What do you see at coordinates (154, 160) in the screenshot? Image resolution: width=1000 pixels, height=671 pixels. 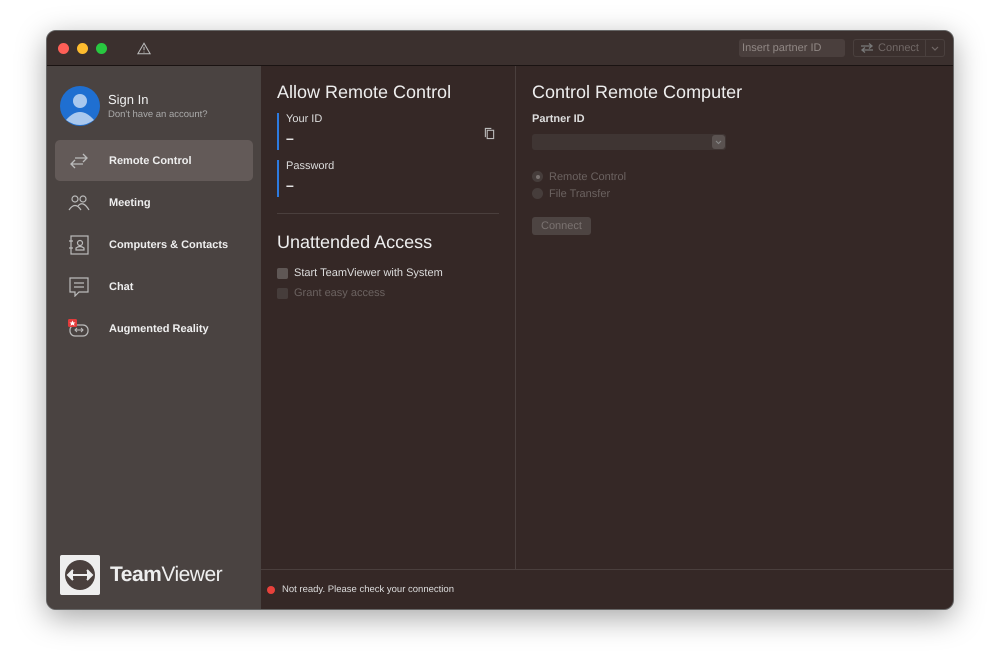 I see `sidebar-item: Remote Control` at bounding box center [154, 160].